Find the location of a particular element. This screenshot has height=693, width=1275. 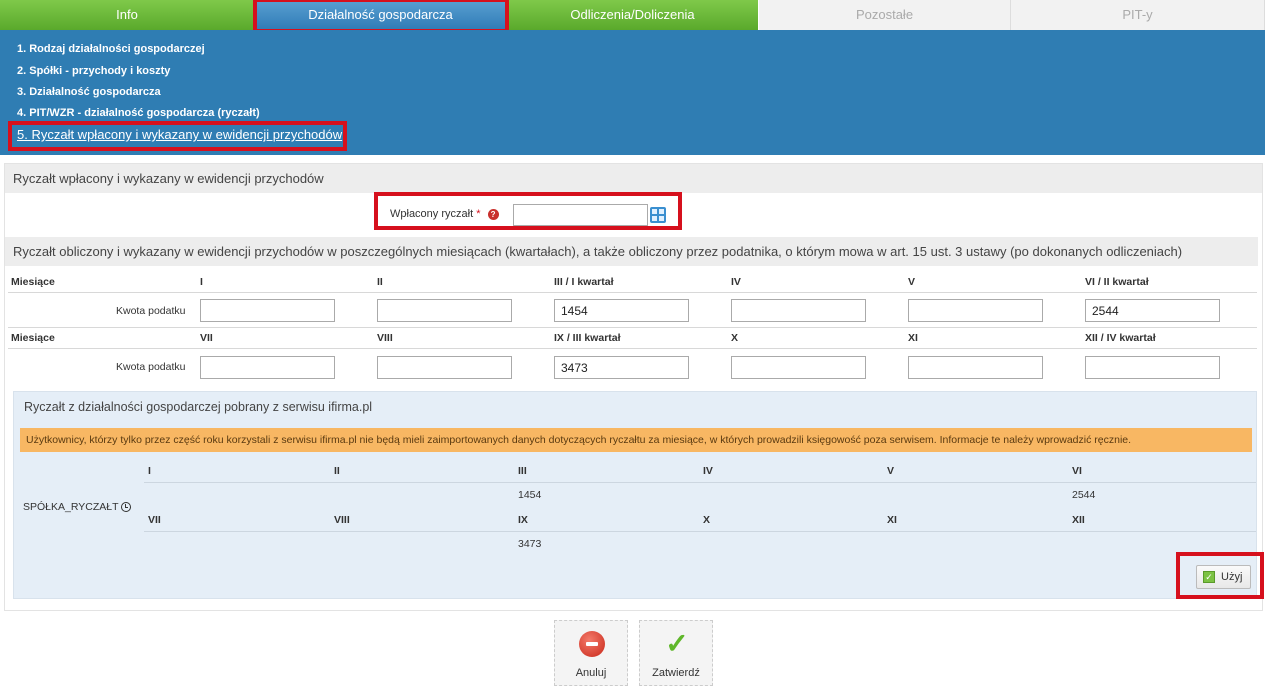

check-icon: ✓ is located at coordinates (1209, 577).